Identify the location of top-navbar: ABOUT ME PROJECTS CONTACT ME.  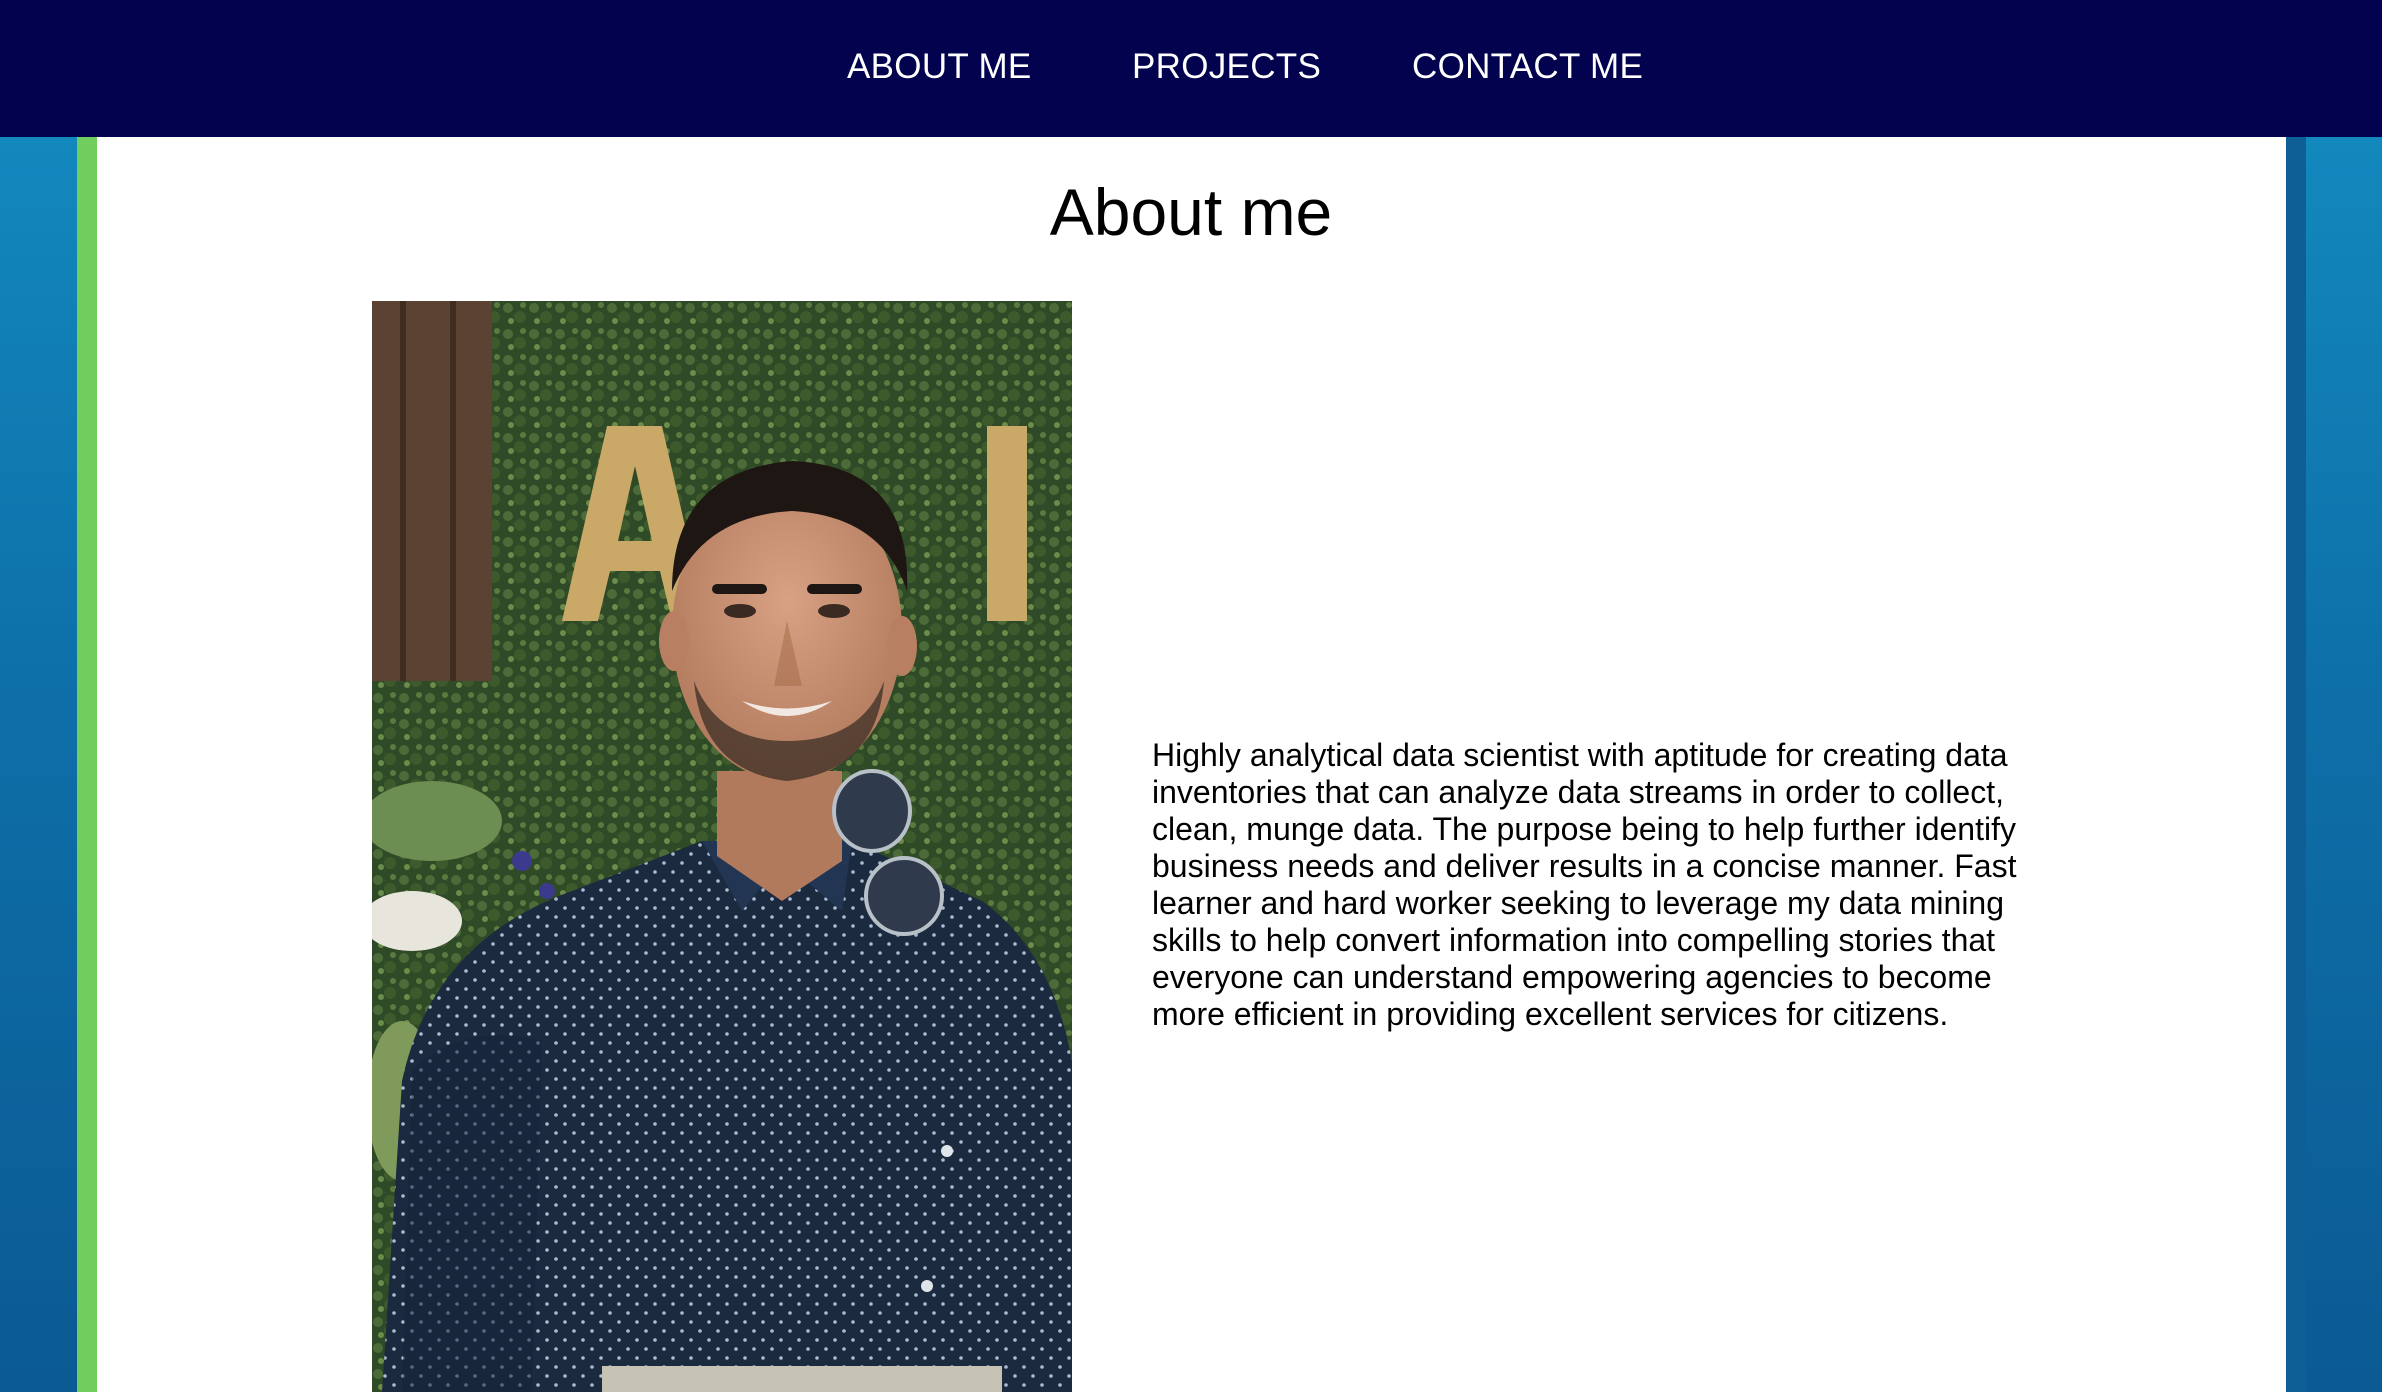
(1191, 68).